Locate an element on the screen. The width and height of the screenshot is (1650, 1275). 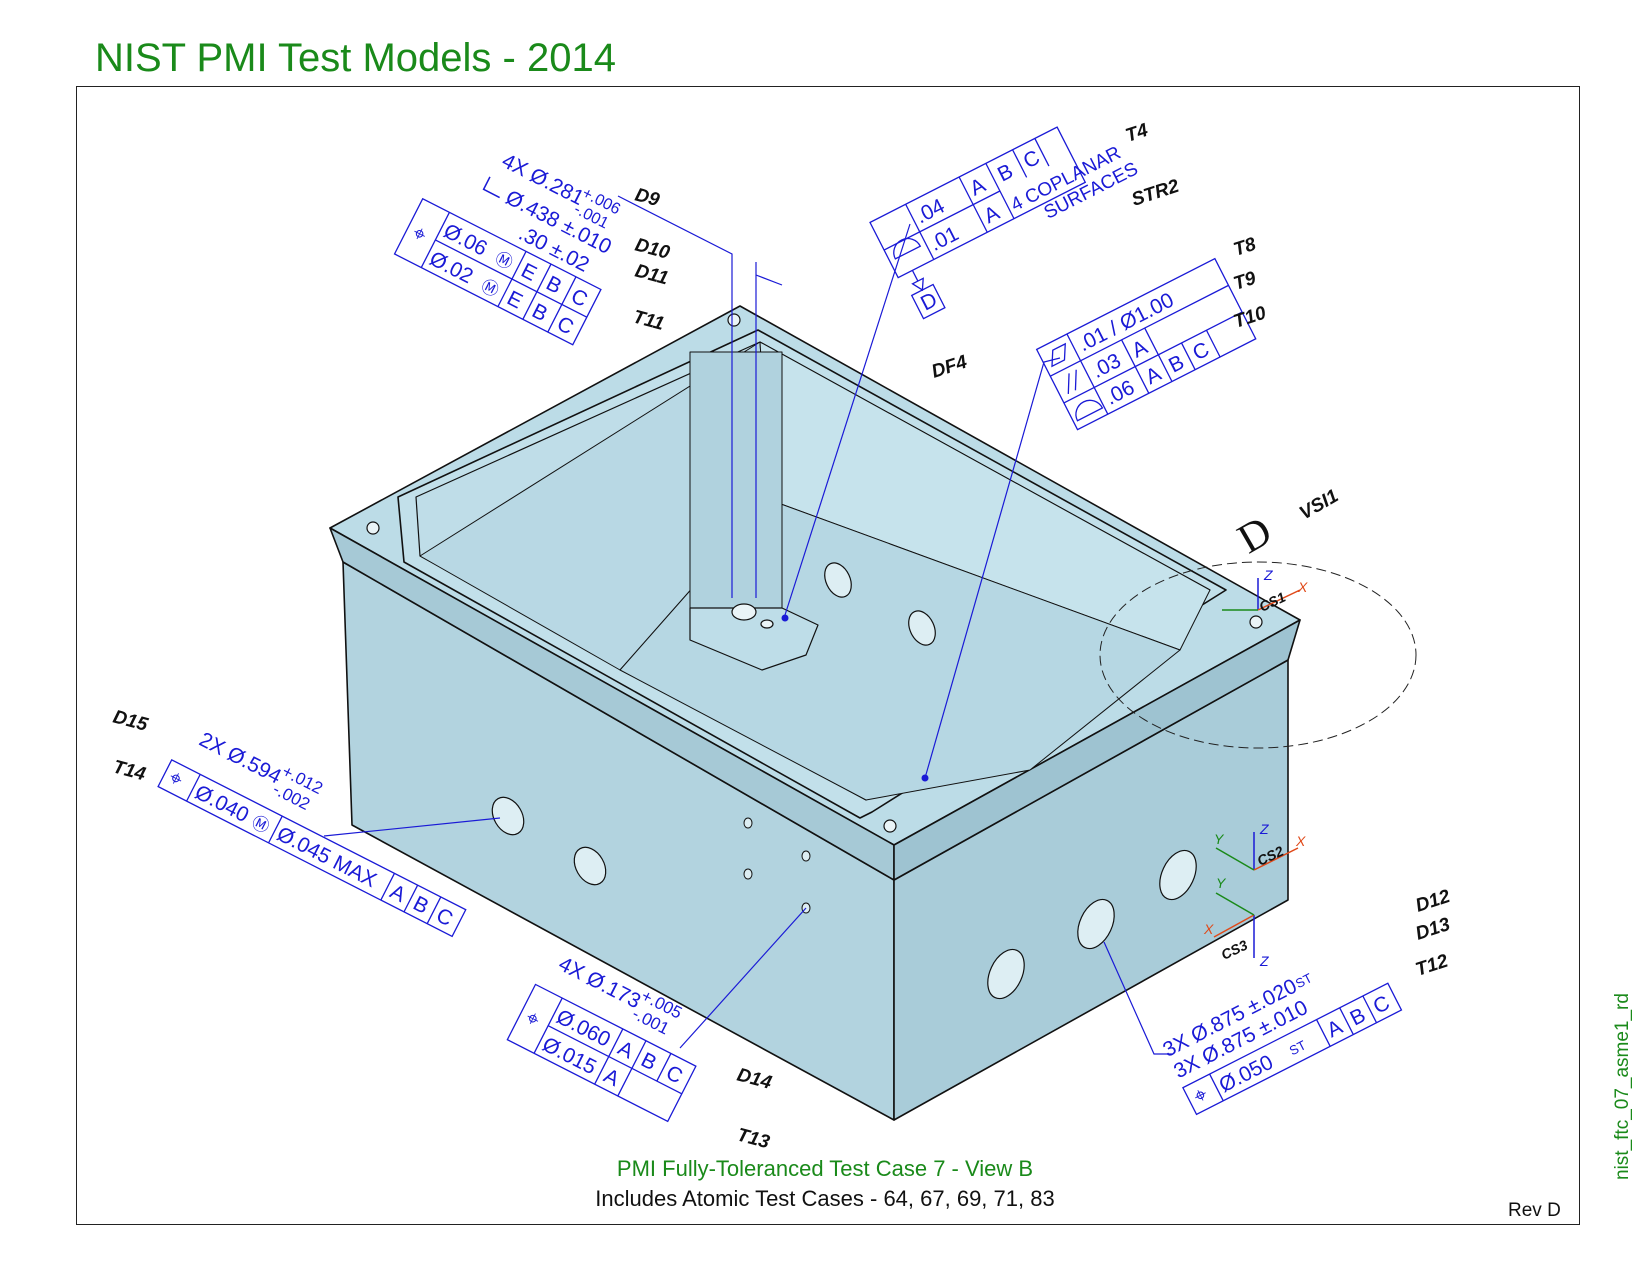
large-hole-datum-c: C is located at coordinates (1382, 1004).